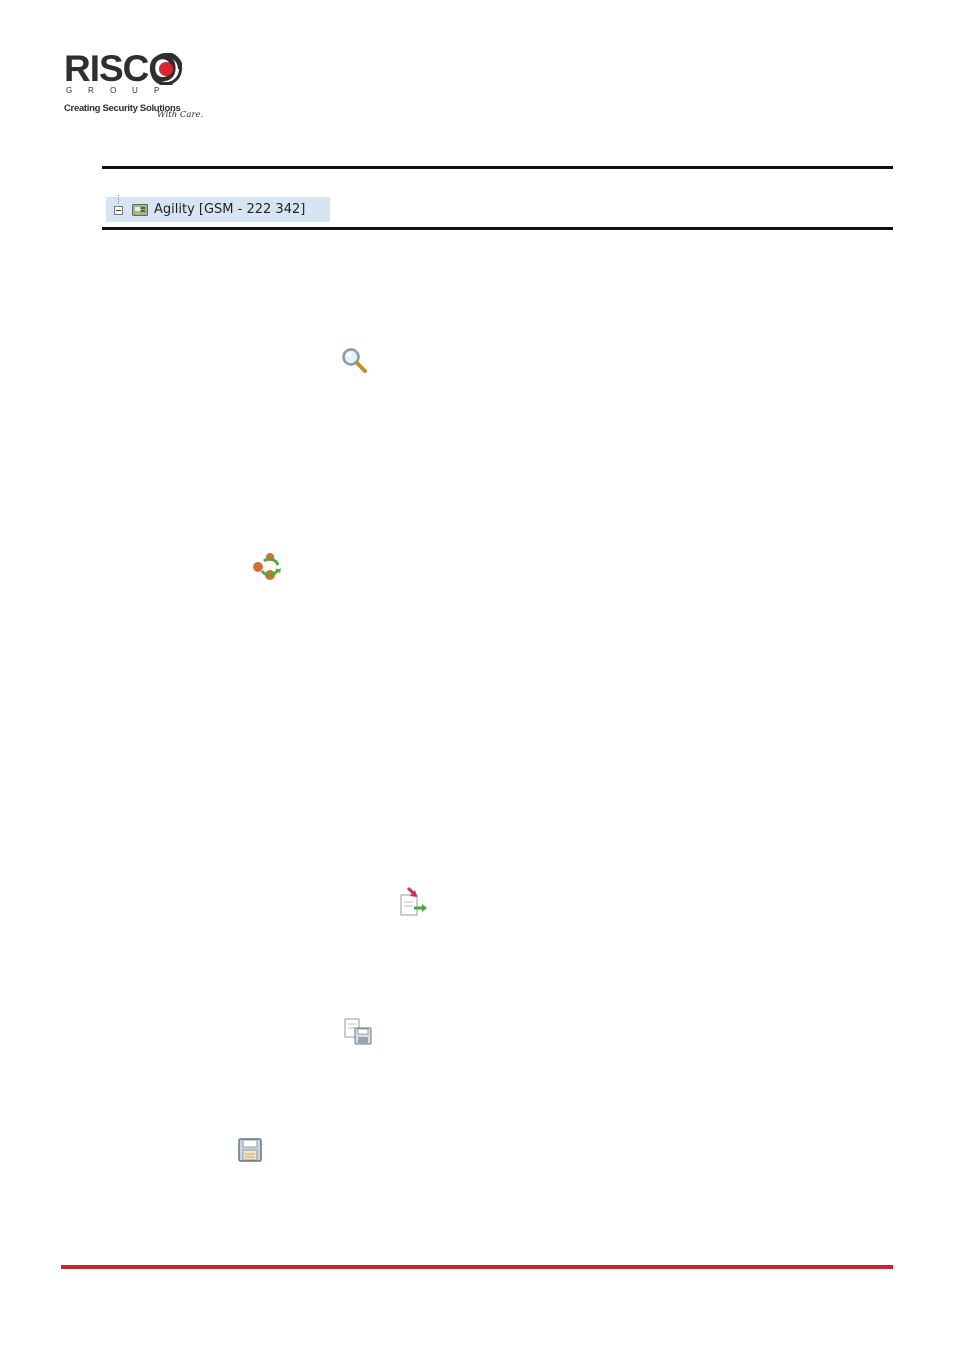 The width and height of the screenshot is (954, 1353). What do you see at coordinates (118, 210) in the screenshot?
I see `collapse-toggle-icon` at bounding box center [118, 210].